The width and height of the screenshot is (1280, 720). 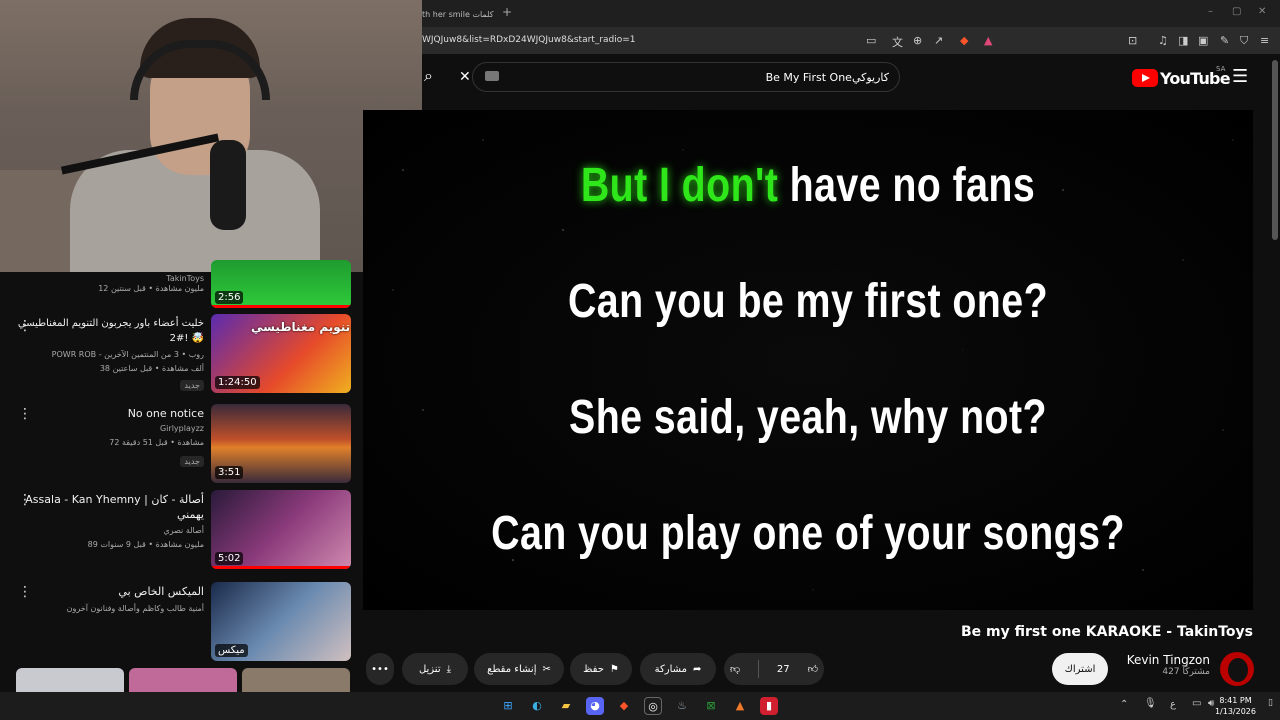 I want to click on file-explorer-icon: ▰, so click(x=566, y=706).